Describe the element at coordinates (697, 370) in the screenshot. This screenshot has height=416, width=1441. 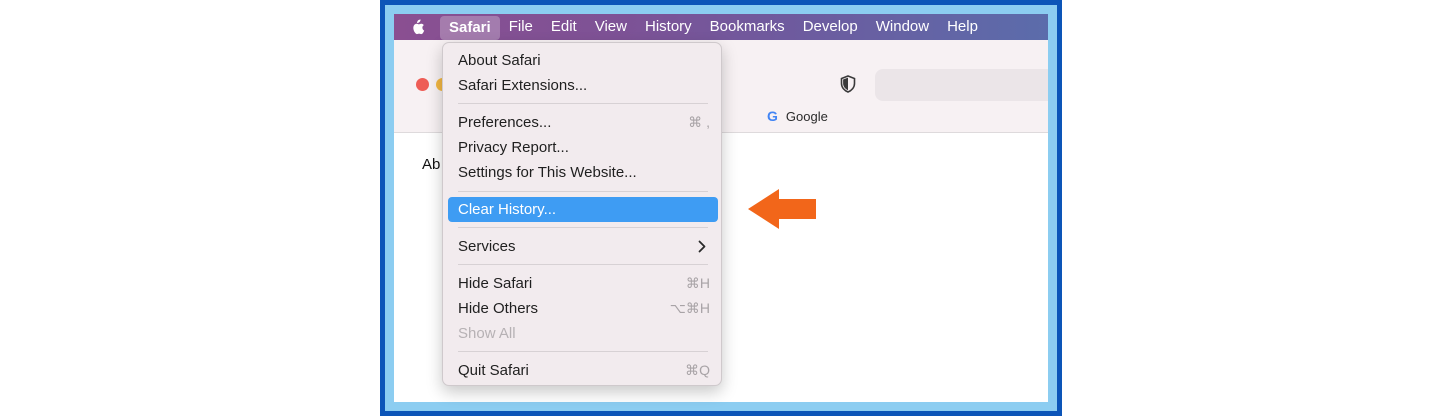
I see `menu-item-shortcut: ⌘Q` at that location.